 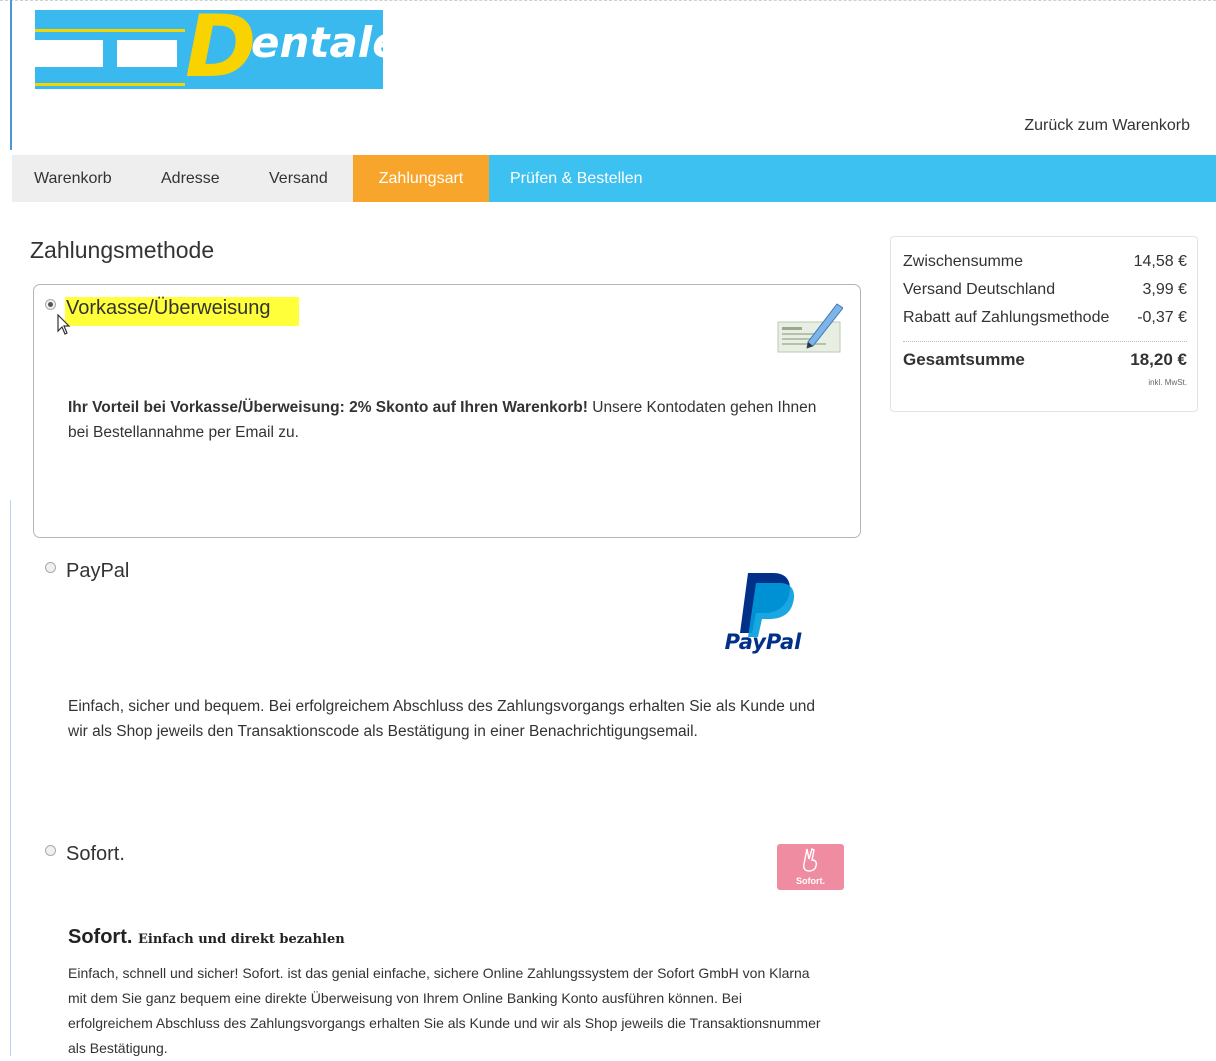 What do you see at coordinates (608, 1) in the screenshot?
I see `top-rule` at bounding box center [608, 1].